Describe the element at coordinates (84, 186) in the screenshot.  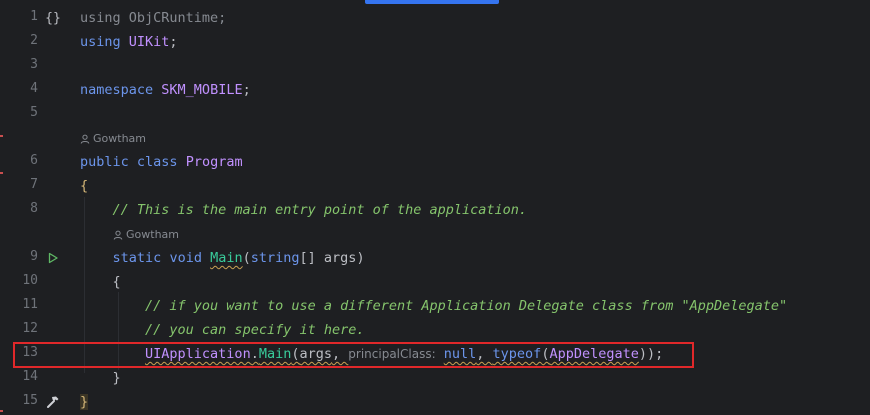
I see `code-line-7: {` at that location.